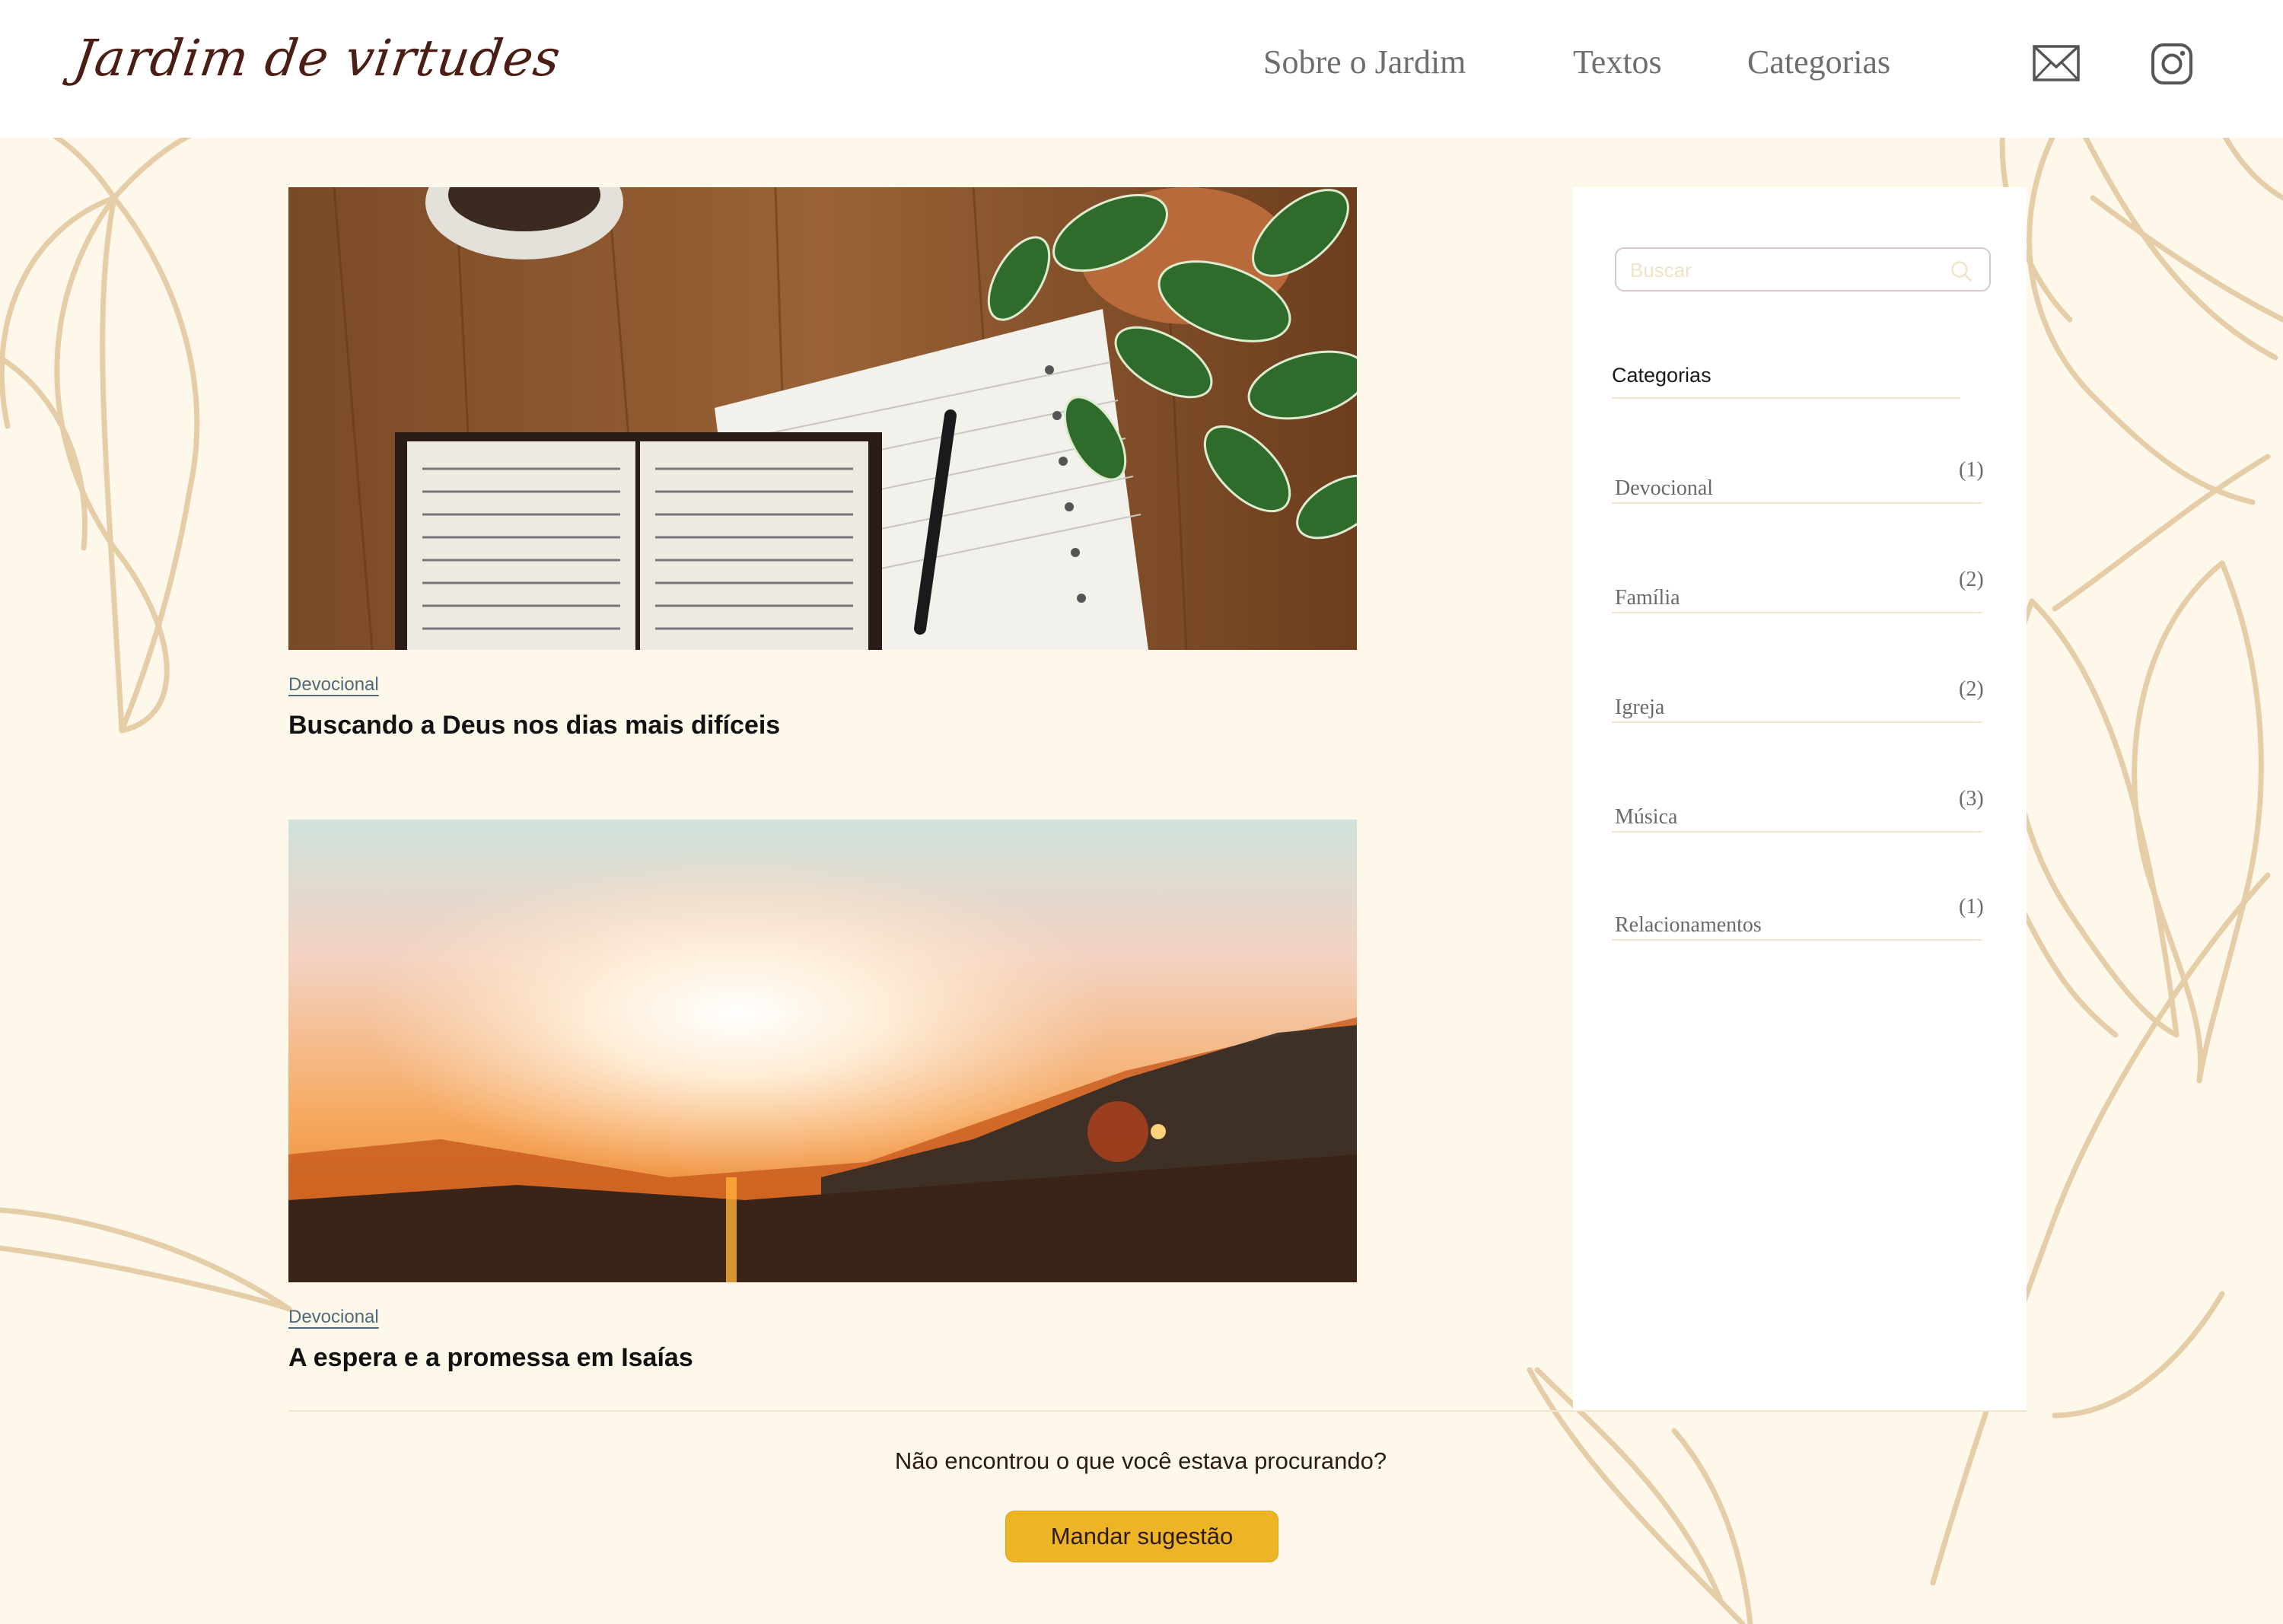 Image resolution: width=2283 pixels, height=1624 pixels. I want to click on sidebar-category-familia: Família (2), so click(1798, 590).